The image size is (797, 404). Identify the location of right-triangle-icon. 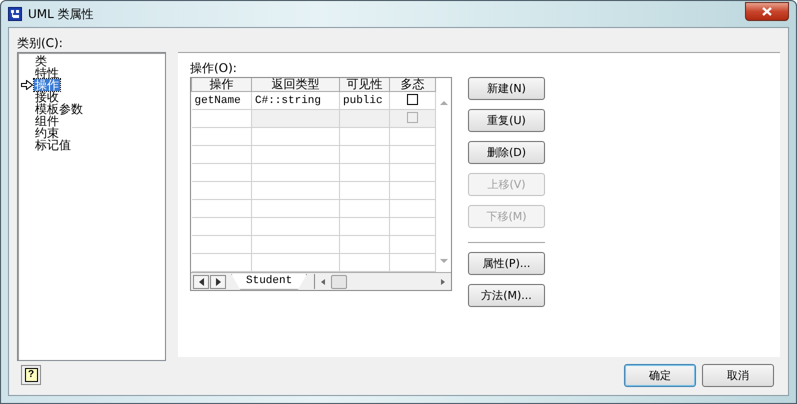
(218, 282).